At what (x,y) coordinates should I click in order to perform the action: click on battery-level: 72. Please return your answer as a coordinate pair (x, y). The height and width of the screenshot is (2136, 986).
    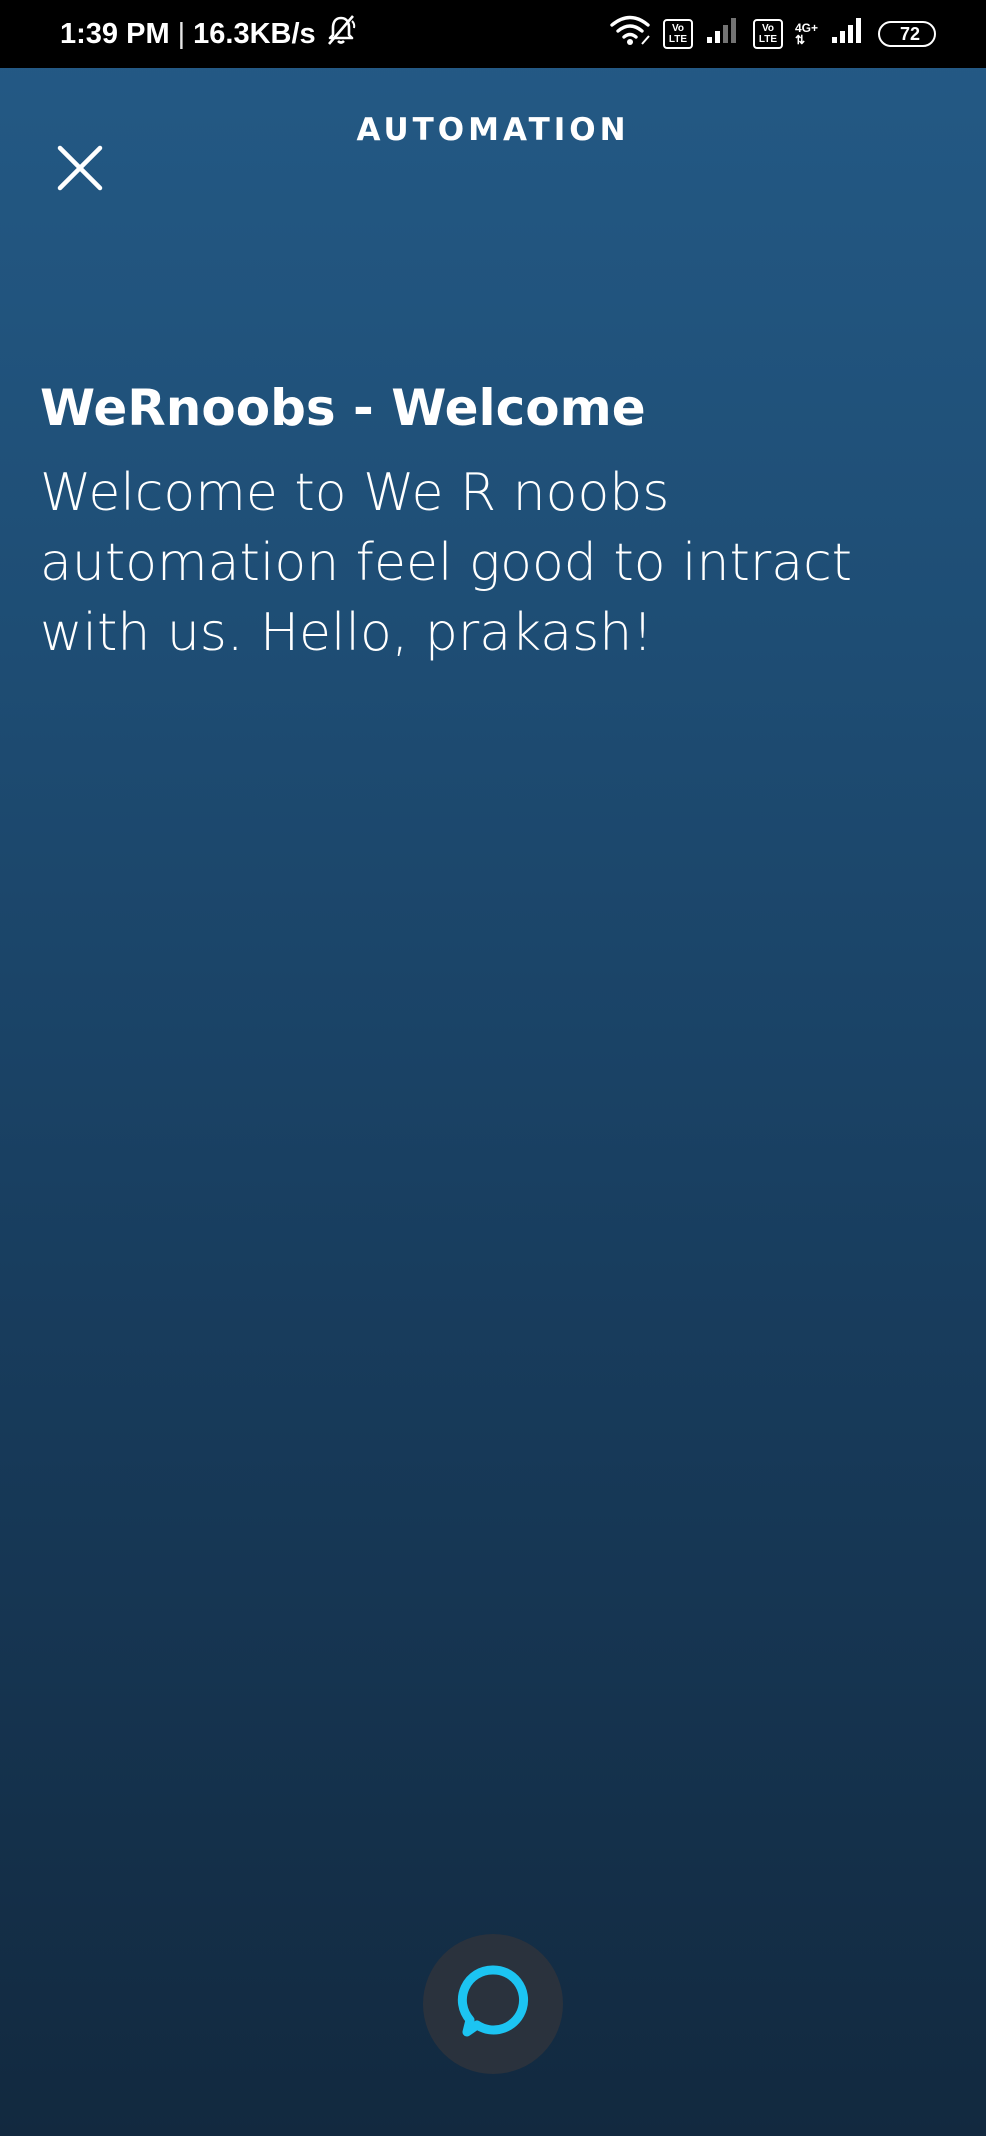
    Looking at the image, I should click on (907, 34).